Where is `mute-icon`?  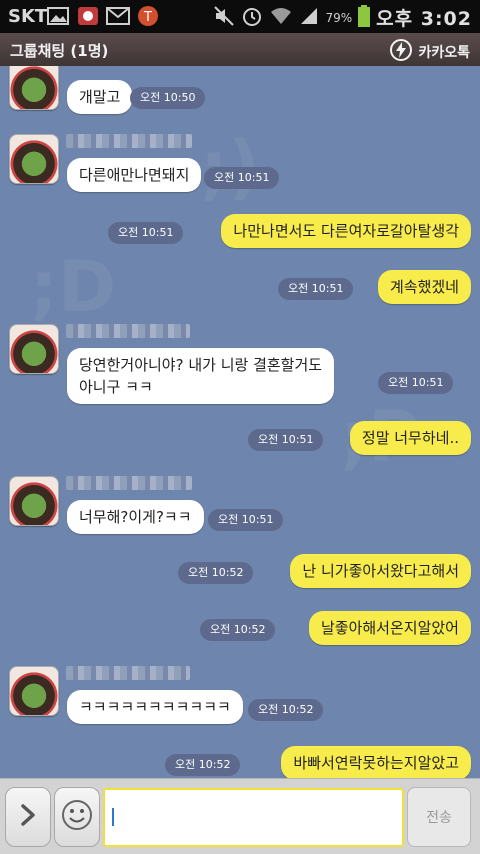
mute-icon is located at coordinates (224, 18).